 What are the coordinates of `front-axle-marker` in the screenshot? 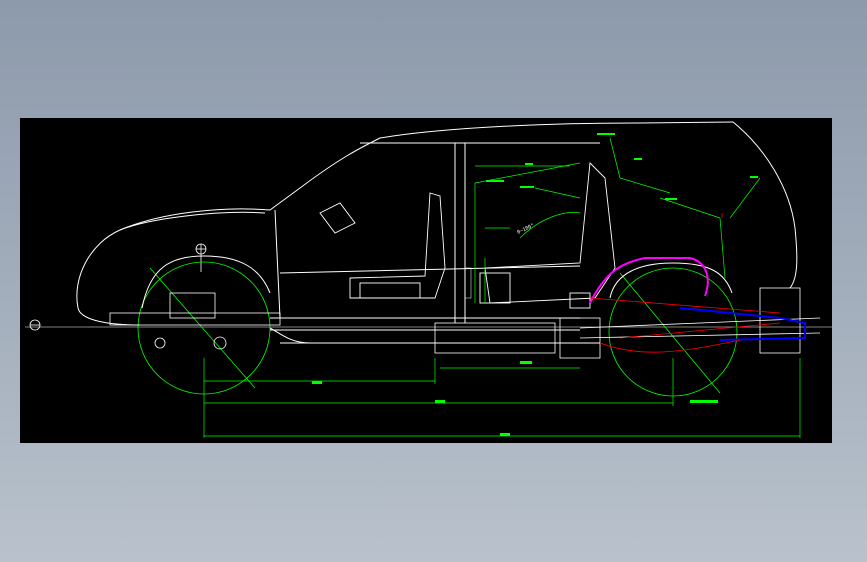 It's located at (35, 325).